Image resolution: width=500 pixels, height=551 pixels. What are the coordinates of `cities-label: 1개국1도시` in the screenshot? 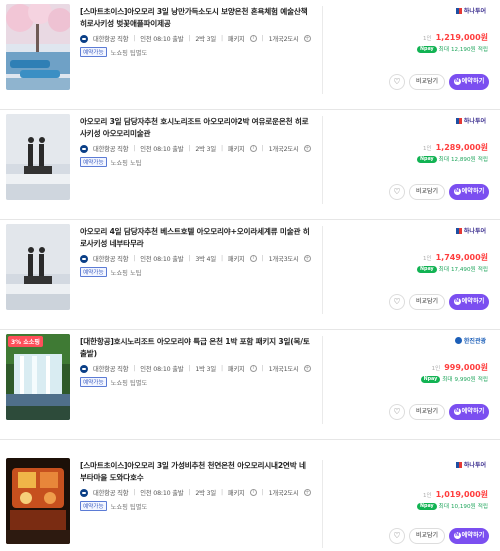 It's located at (283, 369).